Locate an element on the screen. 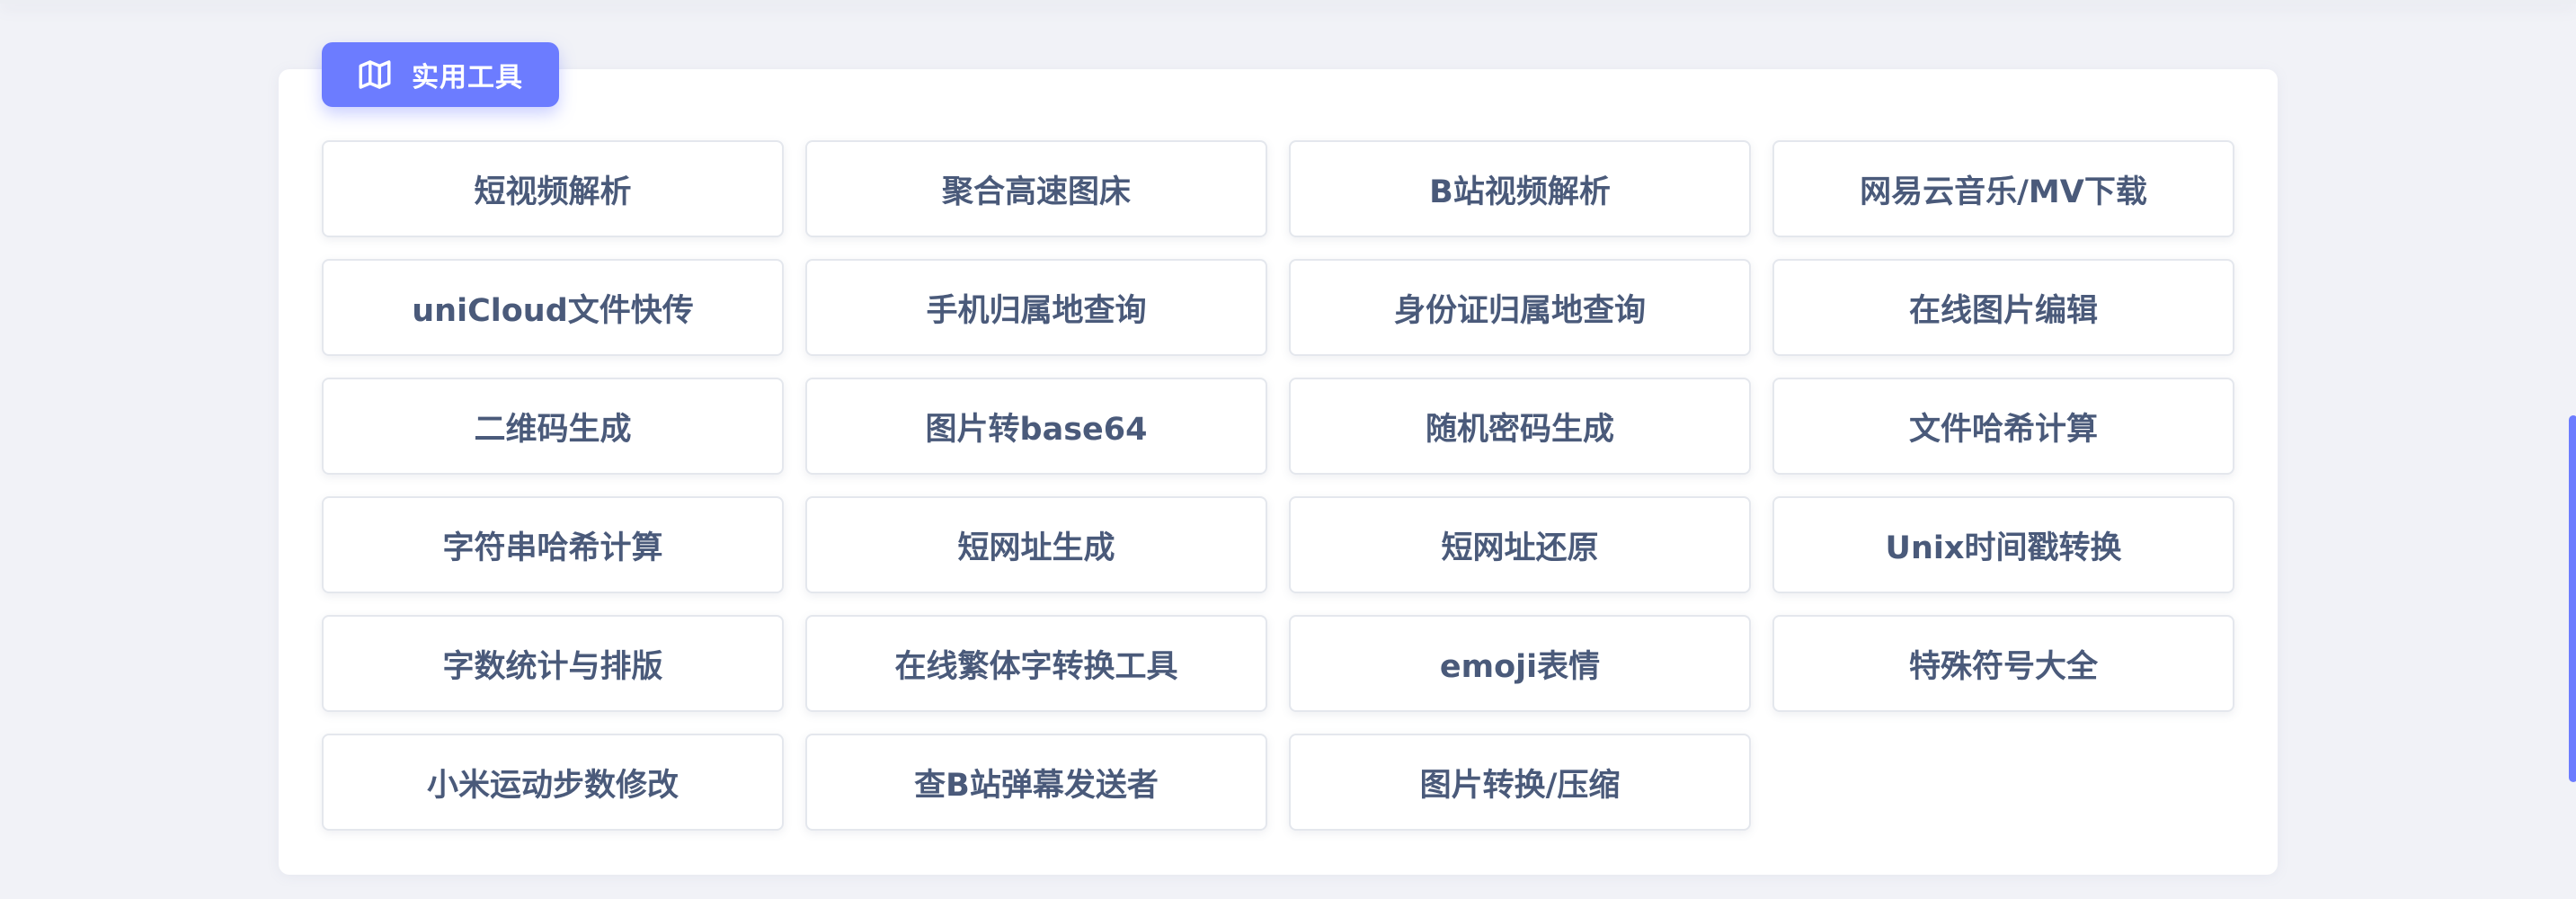 This screenshot has height=899, width=2576. section-header-badge: 实用工具 is located at coordinates (440, 74).